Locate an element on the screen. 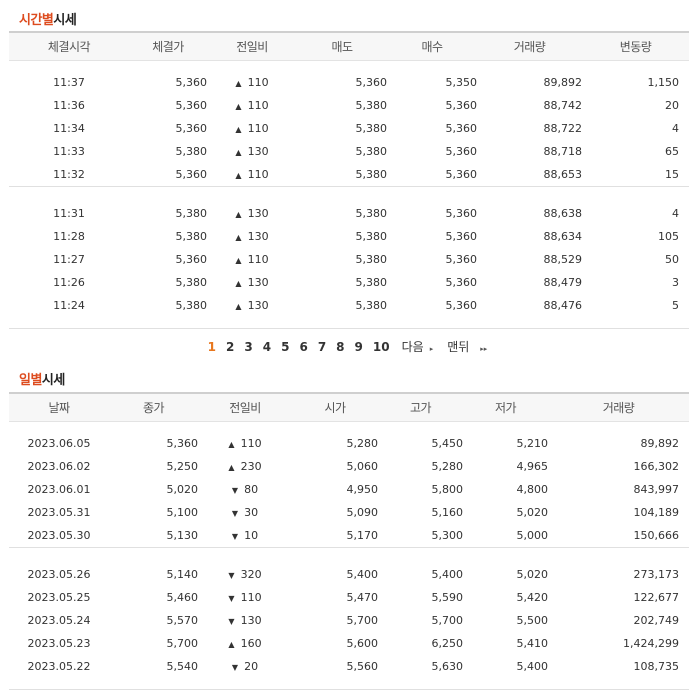 The image size is (697, 693). page-link-4: 4 is located at coordinates (267, 347).